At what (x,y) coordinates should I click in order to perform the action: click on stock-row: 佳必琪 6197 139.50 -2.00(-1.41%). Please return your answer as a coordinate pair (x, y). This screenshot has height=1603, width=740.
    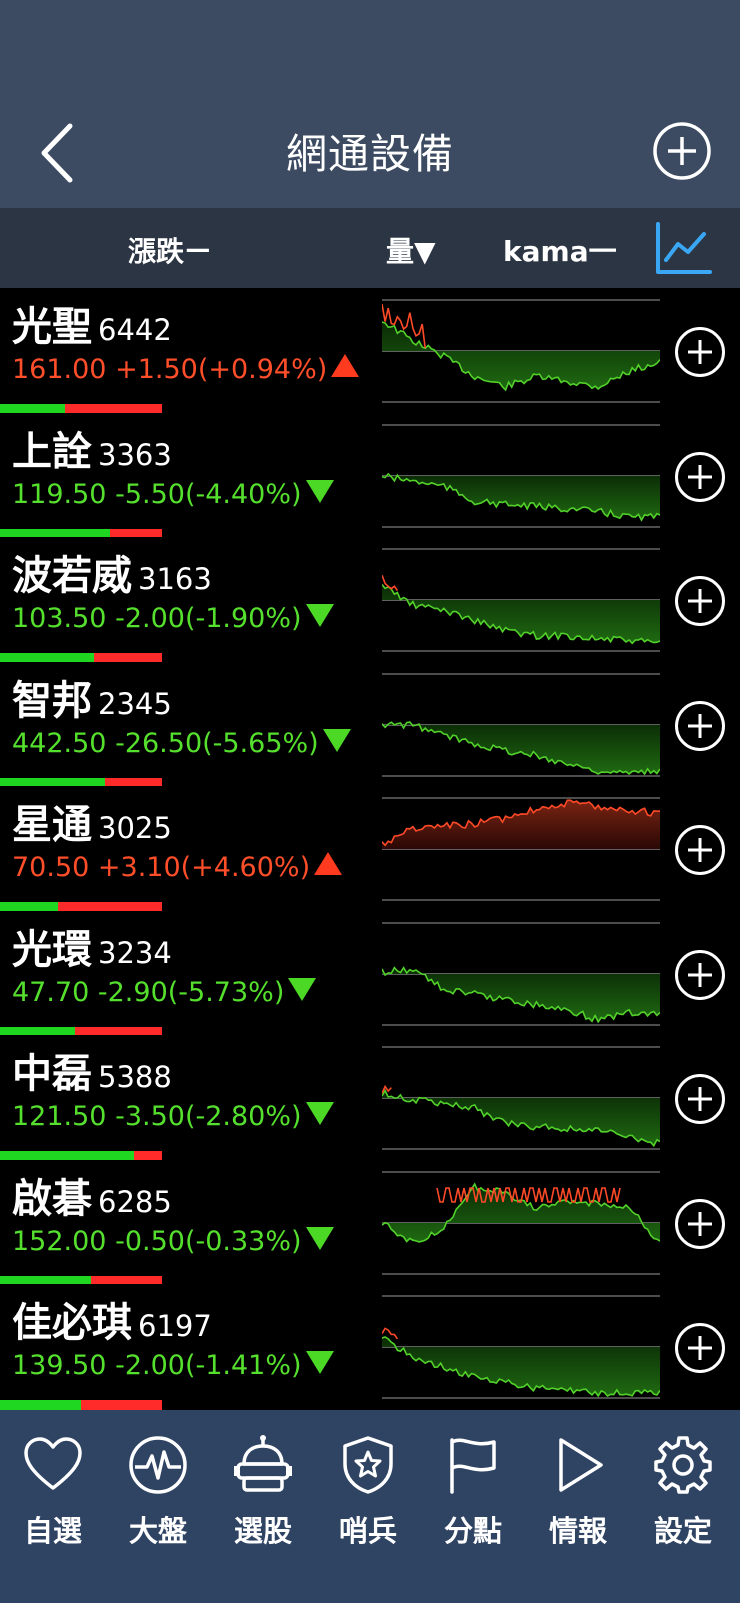
    Looking at the image, I should click on (370, 1347).